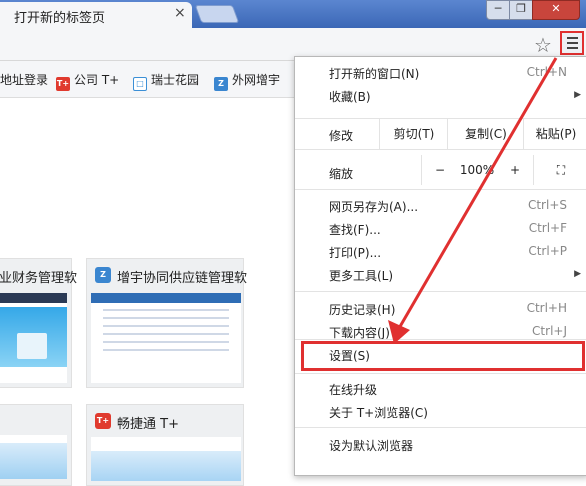 Image resolution: width=586 pixels, height=486 pixels. What do you see at coordinates (378, 412) in the screenshot?
I see `menu-about: 关于 T+浏览器(C)` at bounding box center [378, 412].